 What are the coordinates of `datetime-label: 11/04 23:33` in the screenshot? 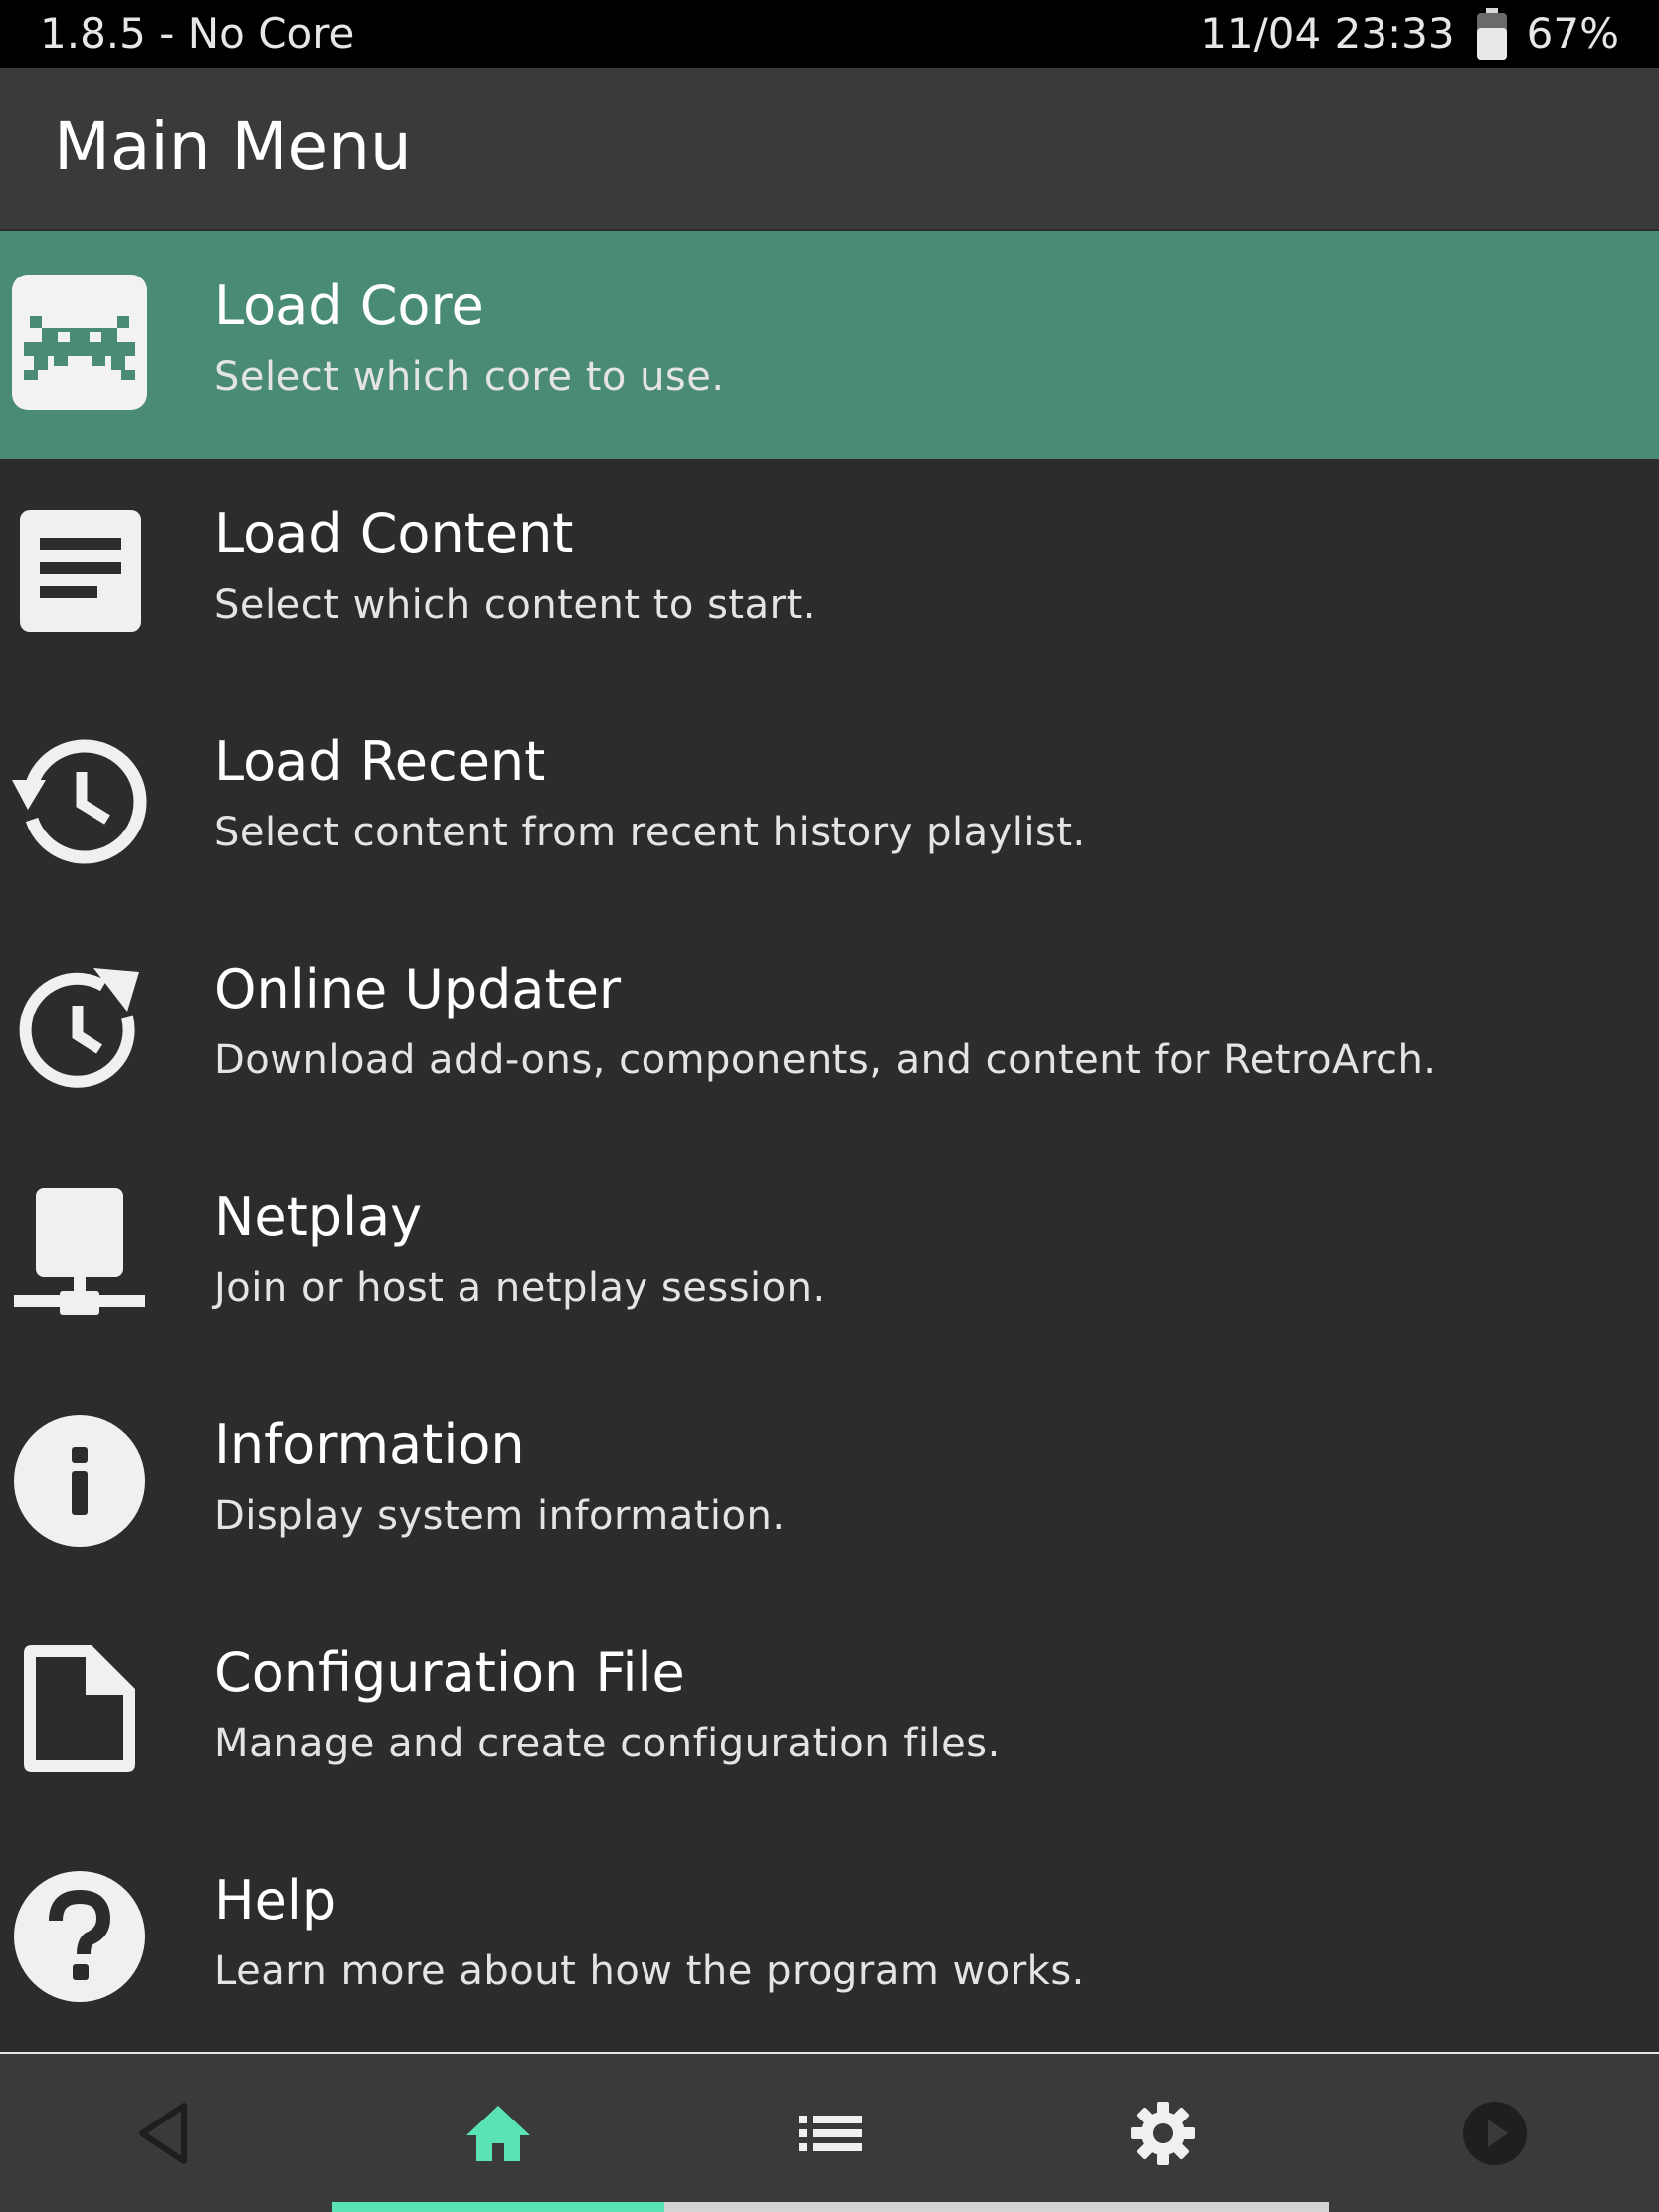 It's located at (1327, 33).